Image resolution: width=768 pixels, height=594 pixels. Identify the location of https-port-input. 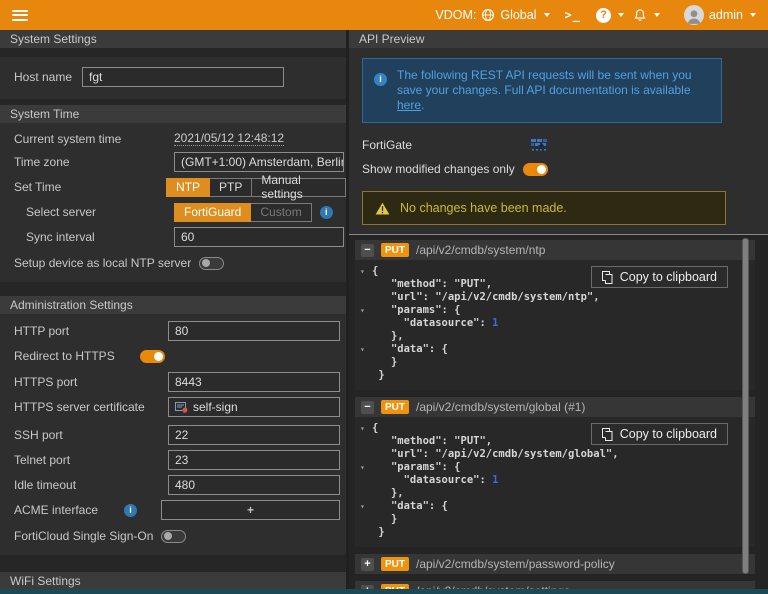
(254, 382).